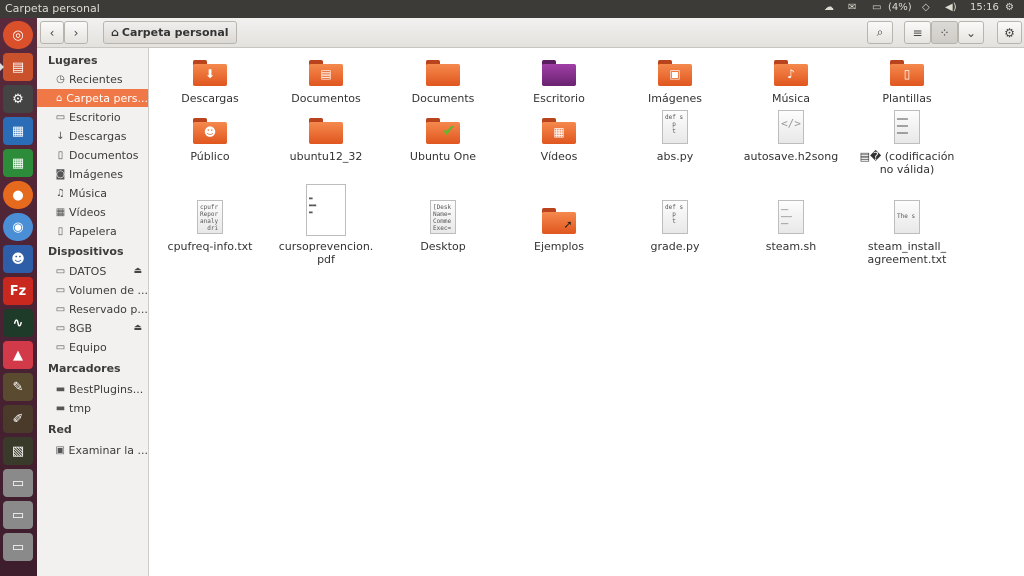 This screenshot has height=576, width=1024. Describe the element at coordinates (98, 136) in the screenshot. I see `sidebar-item-label: Descargas` at that location.